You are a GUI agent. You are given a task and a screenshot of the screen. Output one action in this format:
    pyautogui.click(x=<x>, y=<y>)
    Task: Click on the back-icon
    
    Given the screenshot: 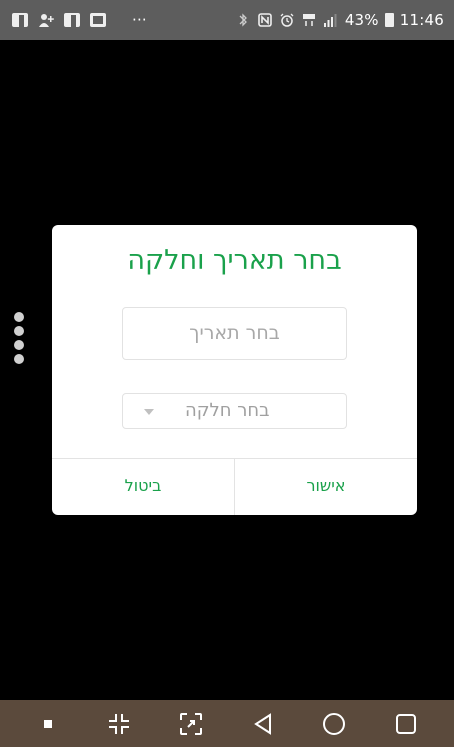 What is the action you would take?
    pyautogui.click(x=263, y=724)
    